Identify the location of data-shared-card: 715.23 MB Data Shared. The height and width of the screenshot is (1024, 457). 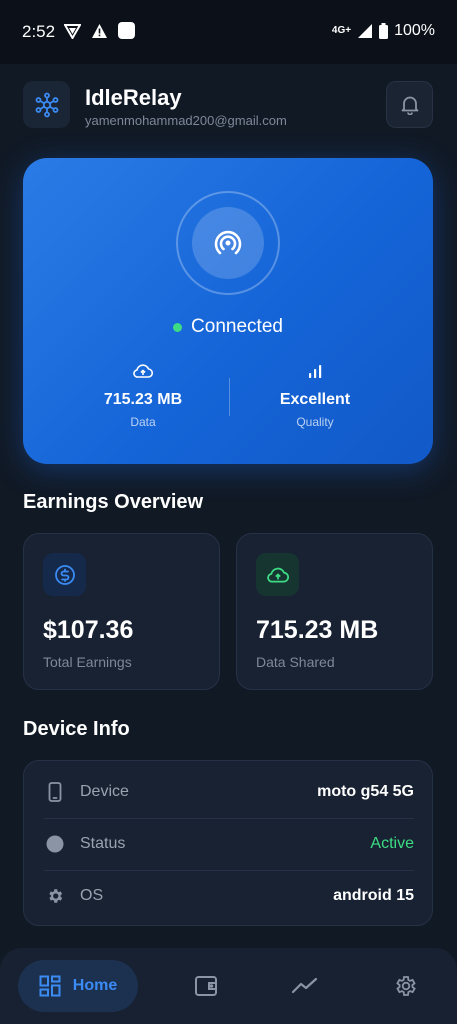
(334, 611).